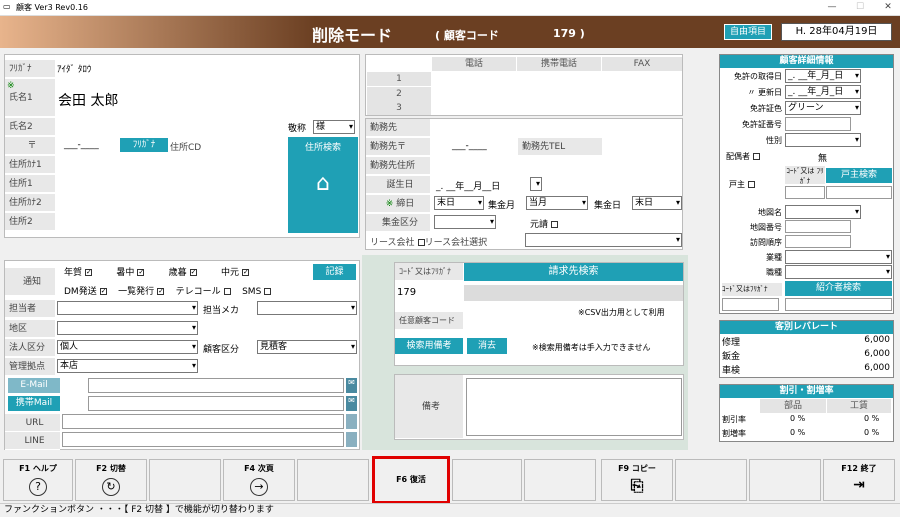 This screenshot has width=900, height=517. Describe the element at coordinates (832, 8) in the screenshot. I see `minimize-icon: —` at that location.